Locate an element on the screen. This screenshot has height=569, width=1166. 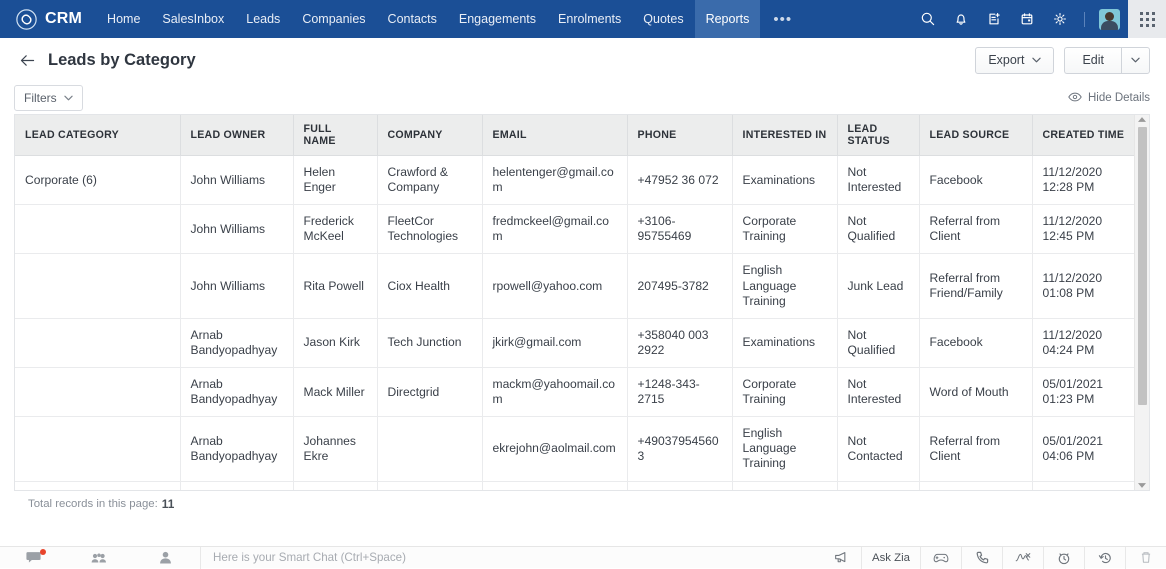
cell-company: Directgrid is located at coordinates (429, 391).